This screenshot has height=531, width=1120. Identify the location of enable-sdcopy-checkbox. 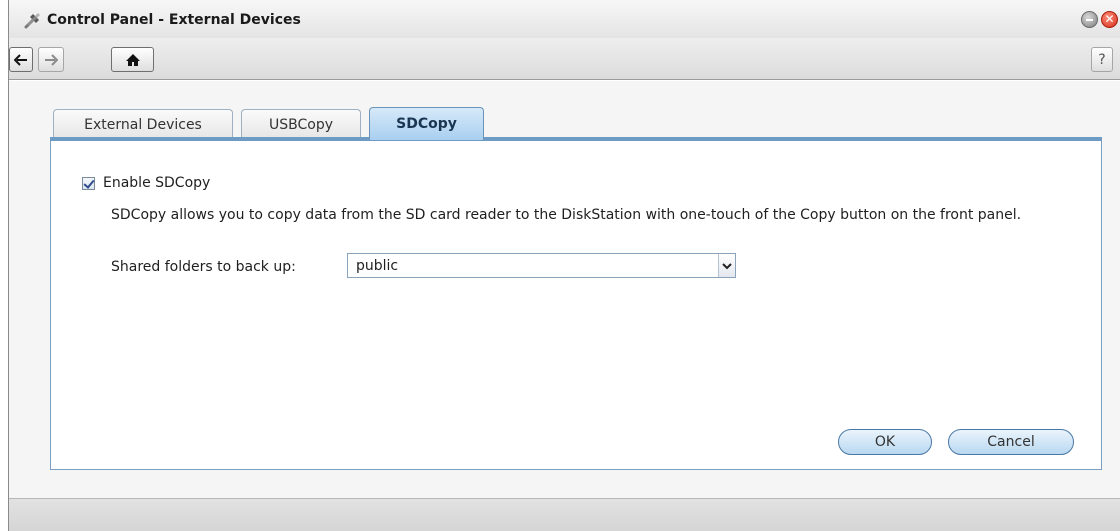
(88, 183).